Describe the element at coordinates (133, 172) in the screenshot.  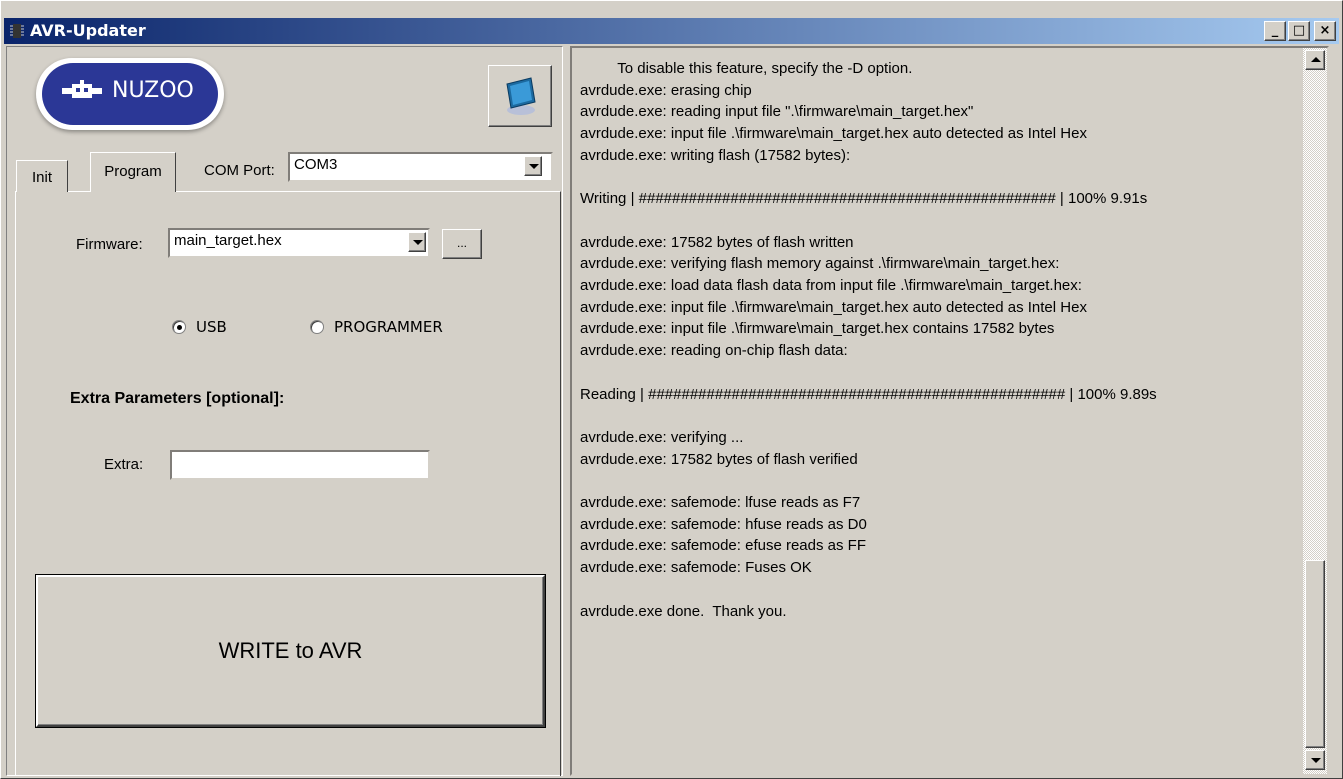
I see `tab-program: Program` at that location.